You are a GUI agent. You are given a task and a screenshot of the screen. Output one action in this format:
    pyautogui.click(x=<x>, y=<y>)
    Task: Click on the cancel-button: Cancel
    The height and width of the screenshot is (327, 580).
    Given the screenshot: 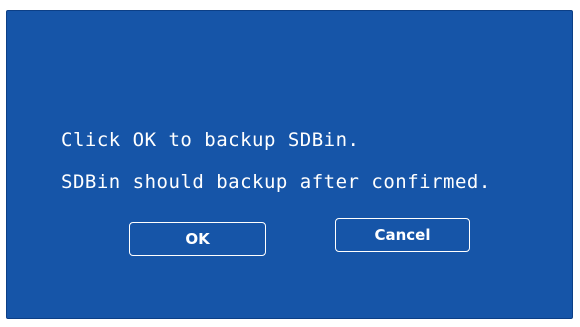 What is the action you would take?
    pyautogui.click(x=402, y=235)
    